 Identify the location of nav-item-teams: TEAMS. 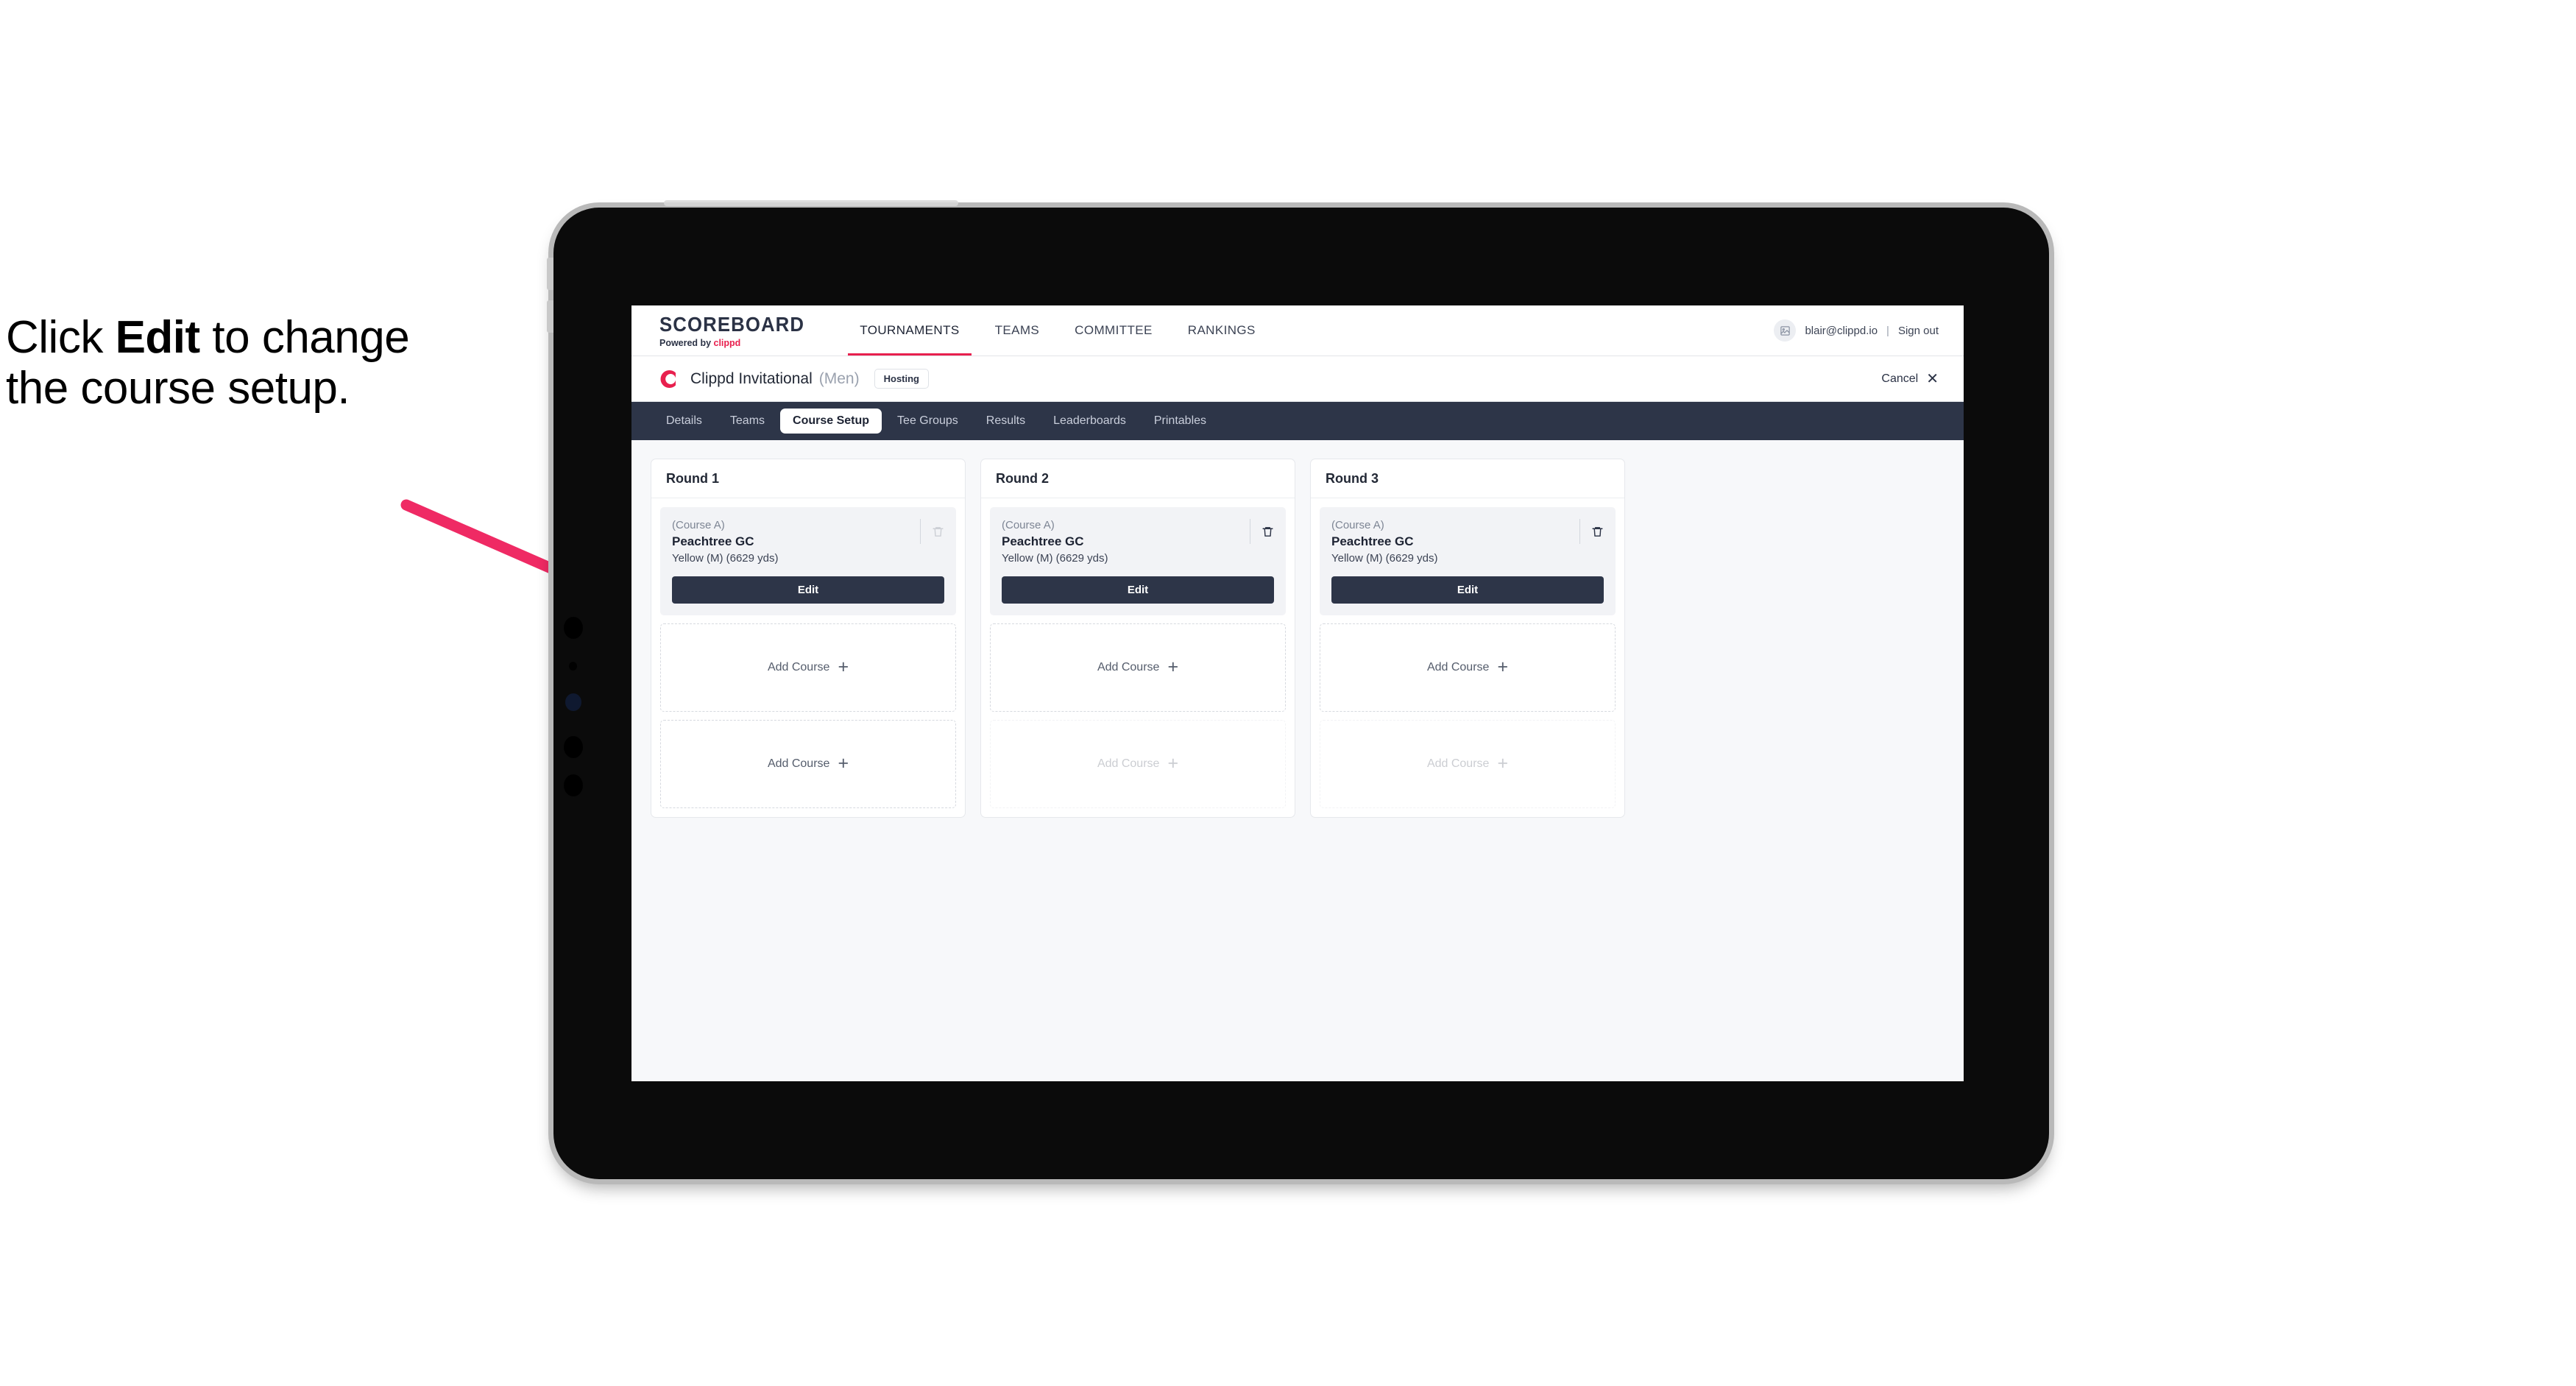
(1017, 330).